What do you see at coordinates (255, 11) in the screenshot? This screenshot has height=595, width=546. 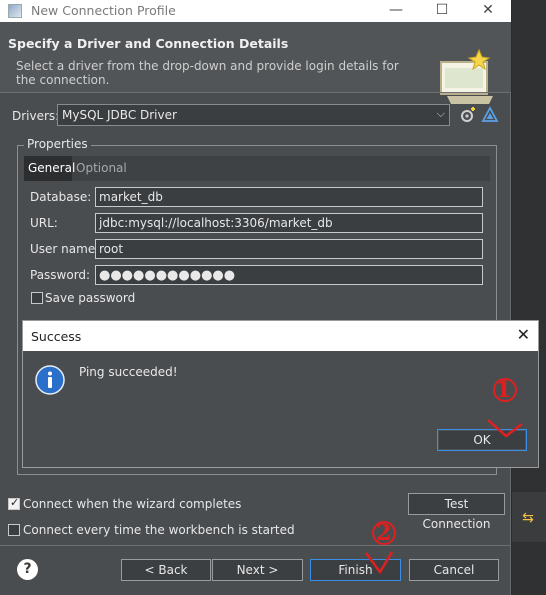 I see `window-titlebar: New Connection Profile — ☐ ✕` at bounding box center [255, 11].